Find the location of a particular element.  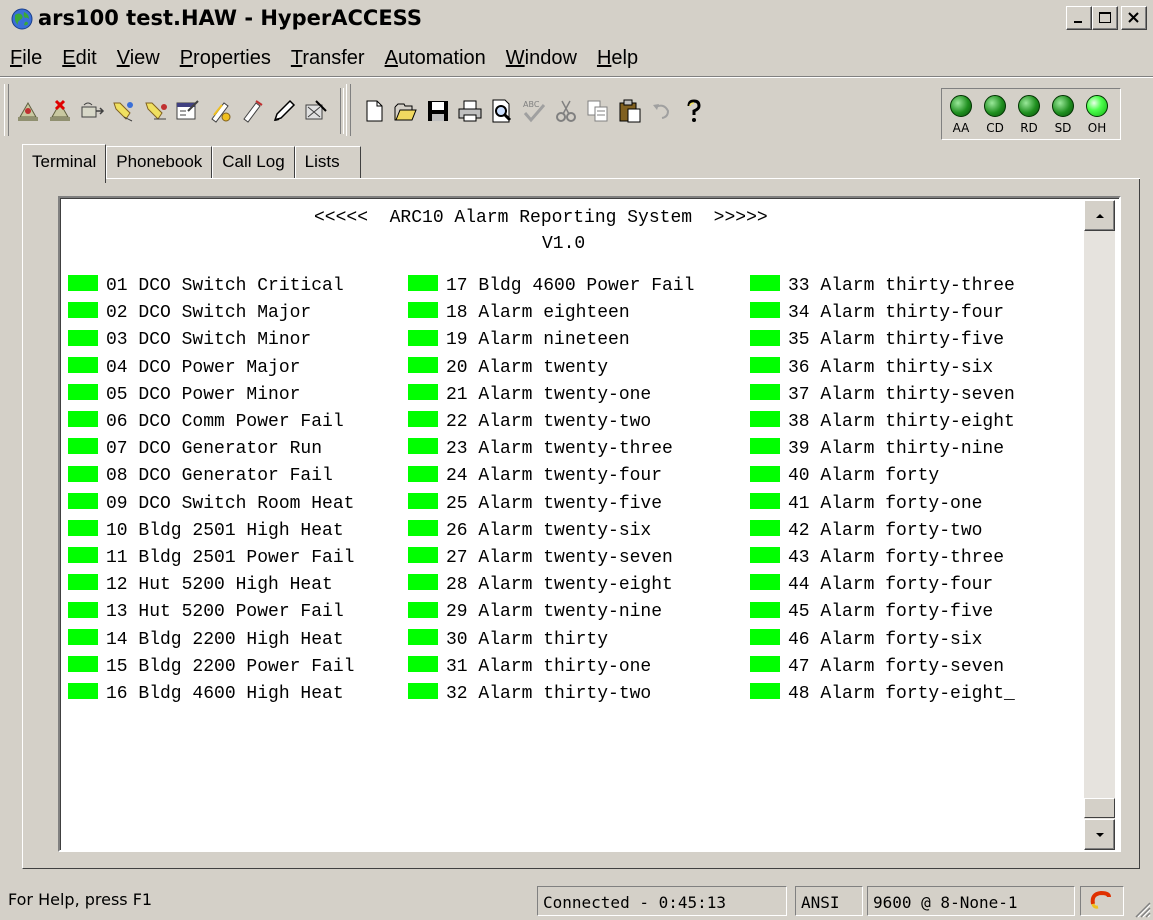

copy-icon is located at coordinates (598, 111).